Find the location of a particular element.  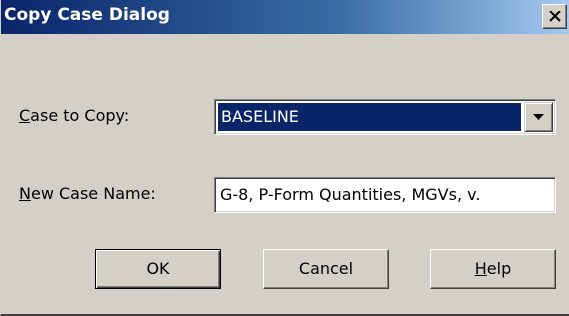

case-to-copy-label: Case to Copy: is located at coordinates (74, 115).